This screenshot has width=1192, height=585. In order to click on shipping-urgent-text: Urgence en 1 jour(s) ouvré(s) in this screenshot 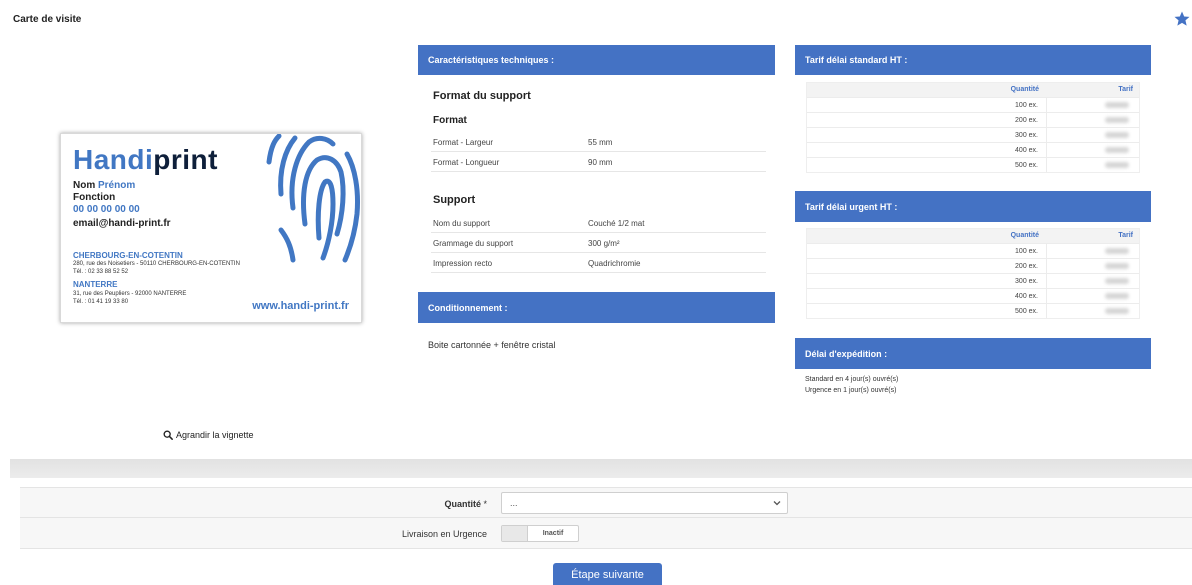, I will do `click(851, 390)`.